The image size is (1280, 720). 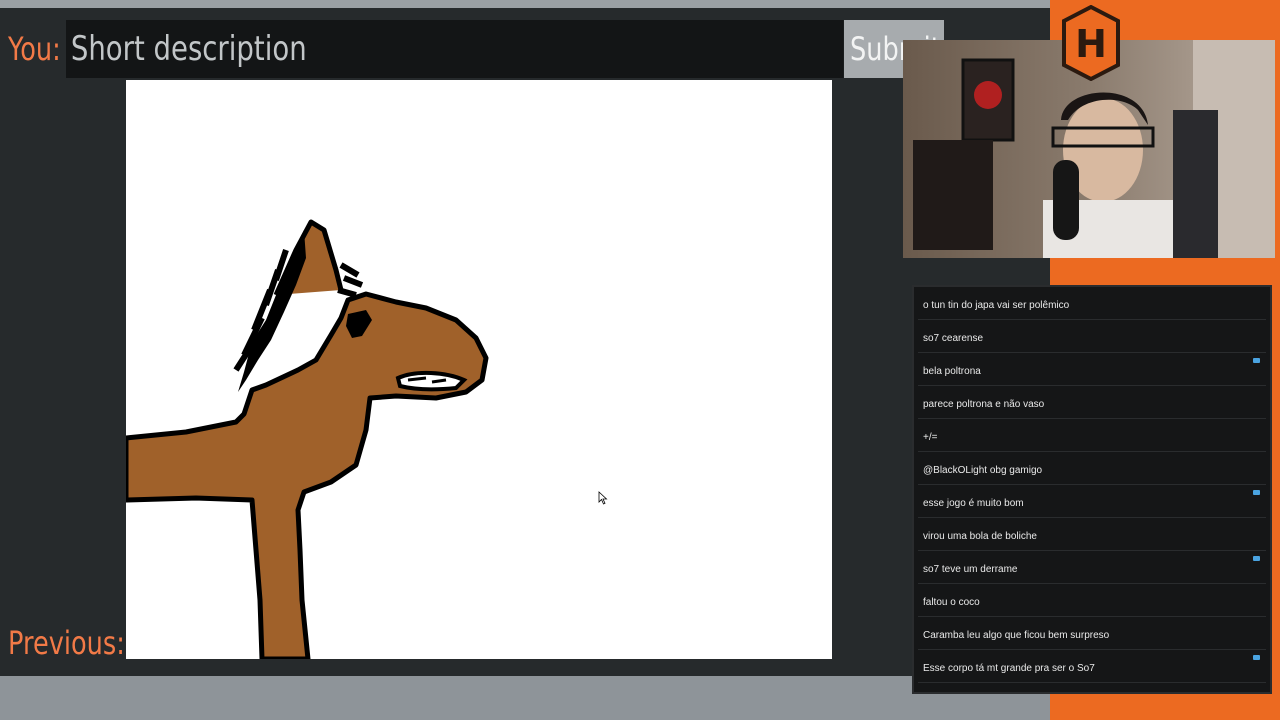 I want to click on chat-message-text: bela poltrona, so click(x=952, y=371).